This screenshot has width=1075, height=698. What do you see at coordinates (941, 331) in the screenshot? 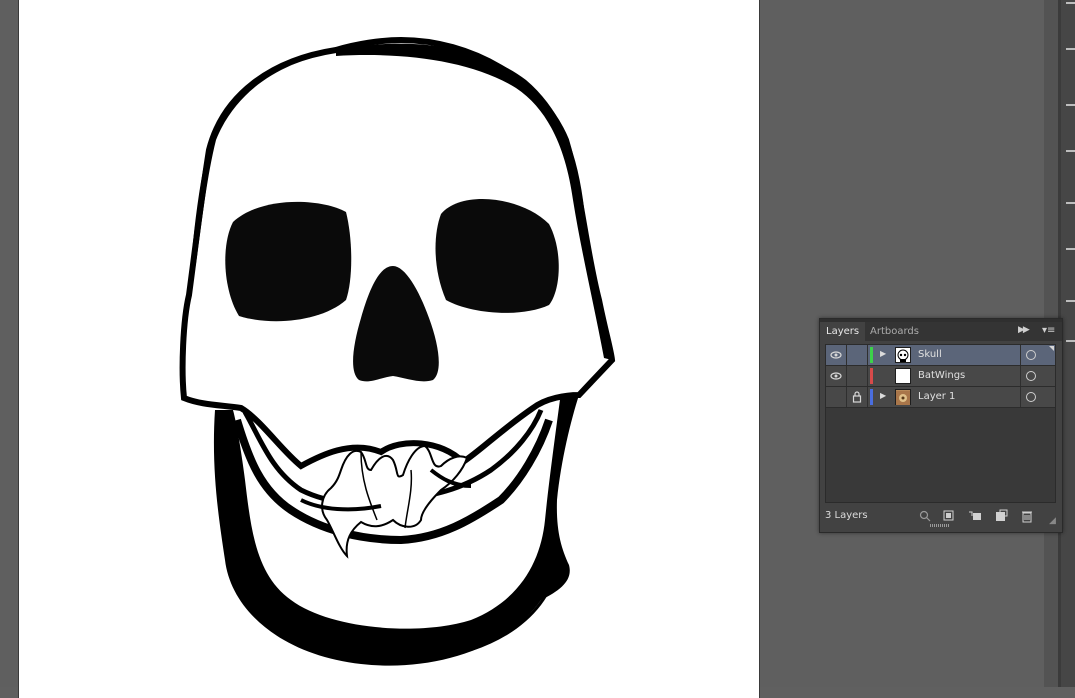
I see `panel-tabs: Layers Artboards ▶▶ ▾≡` at bounding box center [941, 331].